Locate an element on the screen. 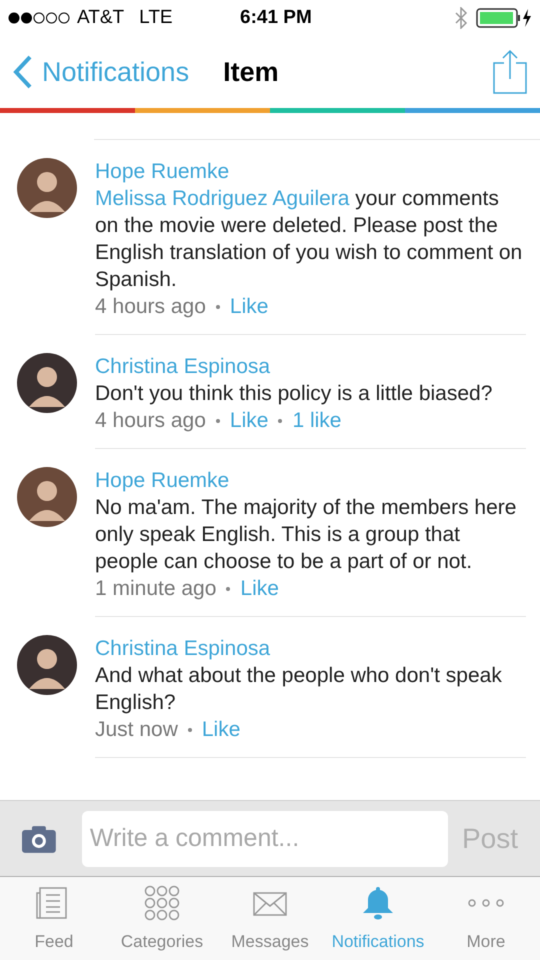 The height and width of the screenshot is (960, 540). back-button: Notifications is located at coordinates (101, 72).